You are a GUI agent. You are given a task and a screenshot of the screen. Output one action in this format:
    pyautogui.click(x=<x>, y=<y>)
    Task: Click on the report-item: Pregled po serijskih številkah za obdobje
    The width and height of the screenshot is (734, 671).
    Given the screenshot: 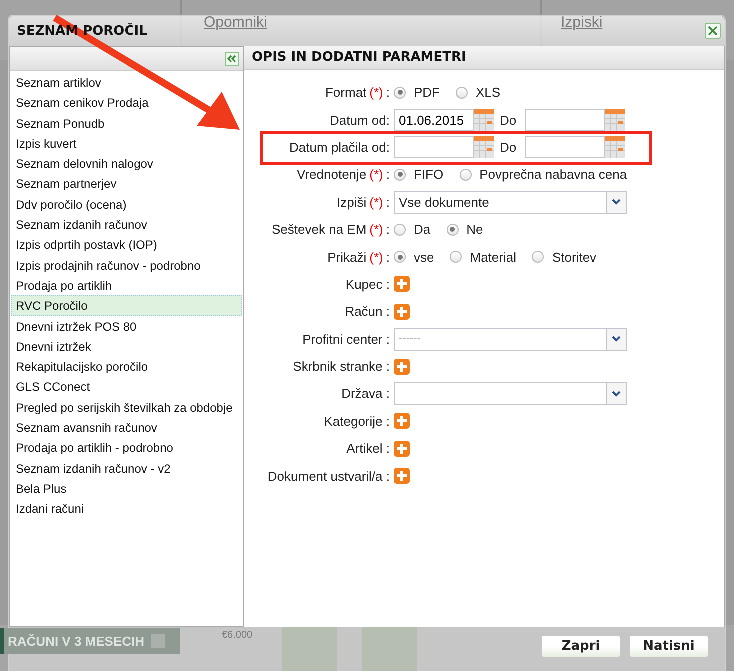 What is the action you would take?
    pyautogui.click(x=126, y=407)
    